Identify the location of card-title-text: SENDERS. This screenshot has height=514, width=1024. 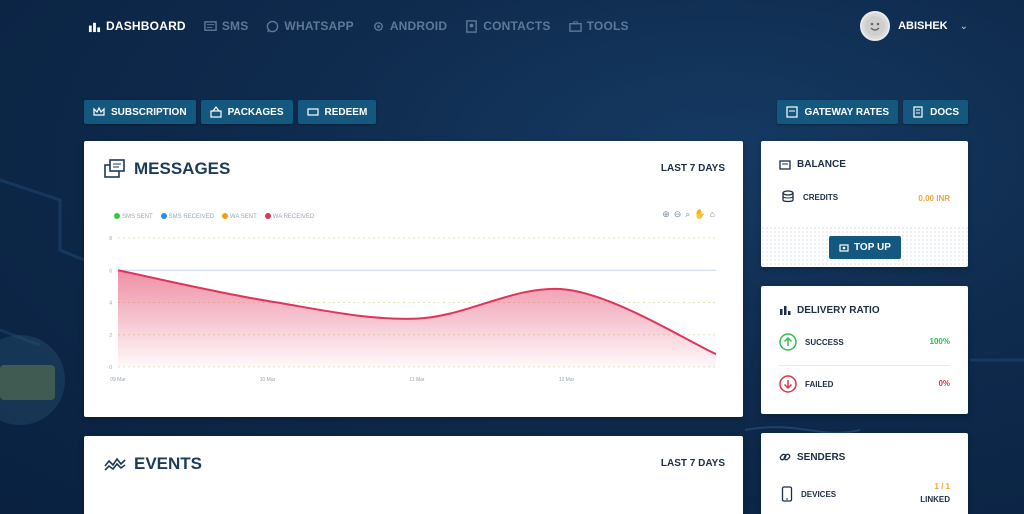
(821, 457).